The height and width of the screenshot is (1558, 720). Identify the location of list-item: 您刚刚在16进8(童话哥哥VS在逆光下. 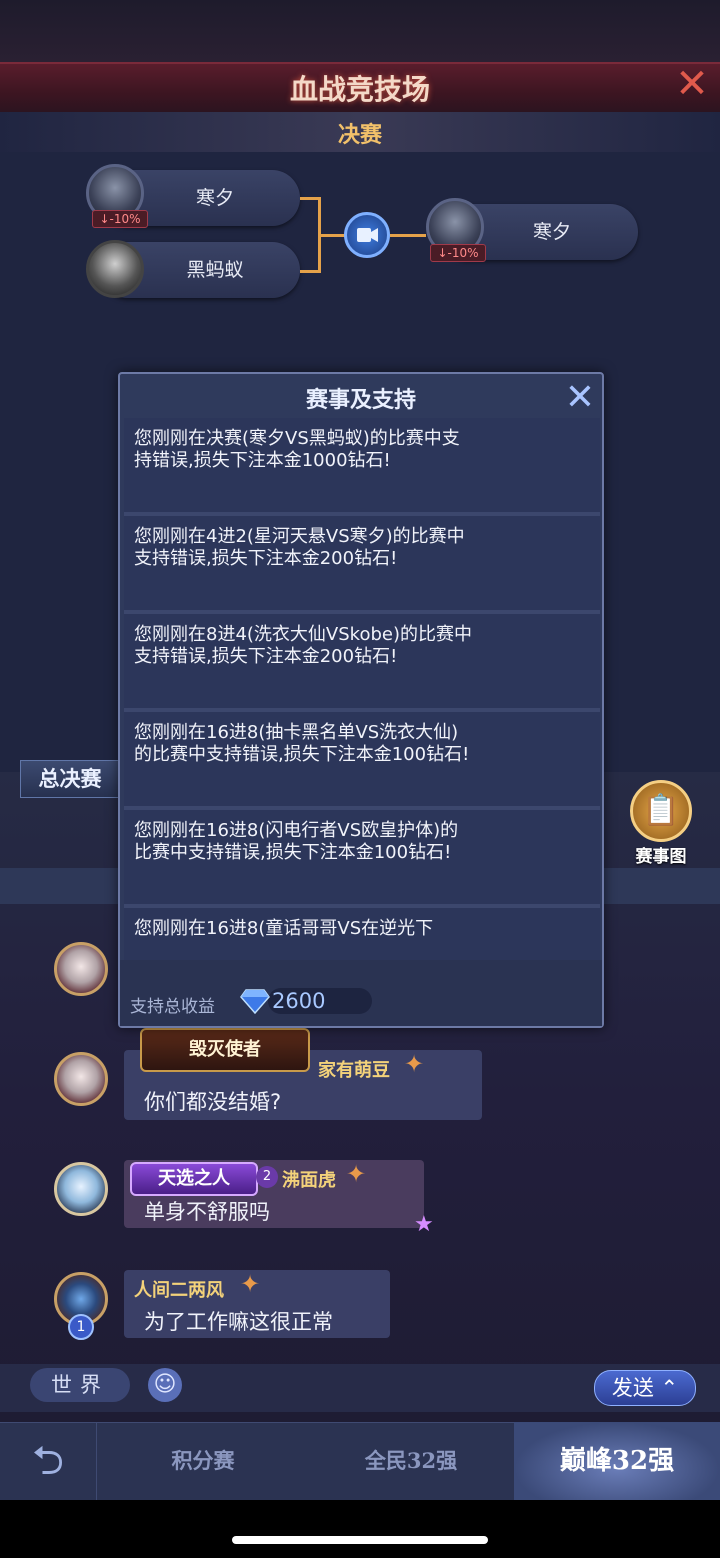
(362, 935).